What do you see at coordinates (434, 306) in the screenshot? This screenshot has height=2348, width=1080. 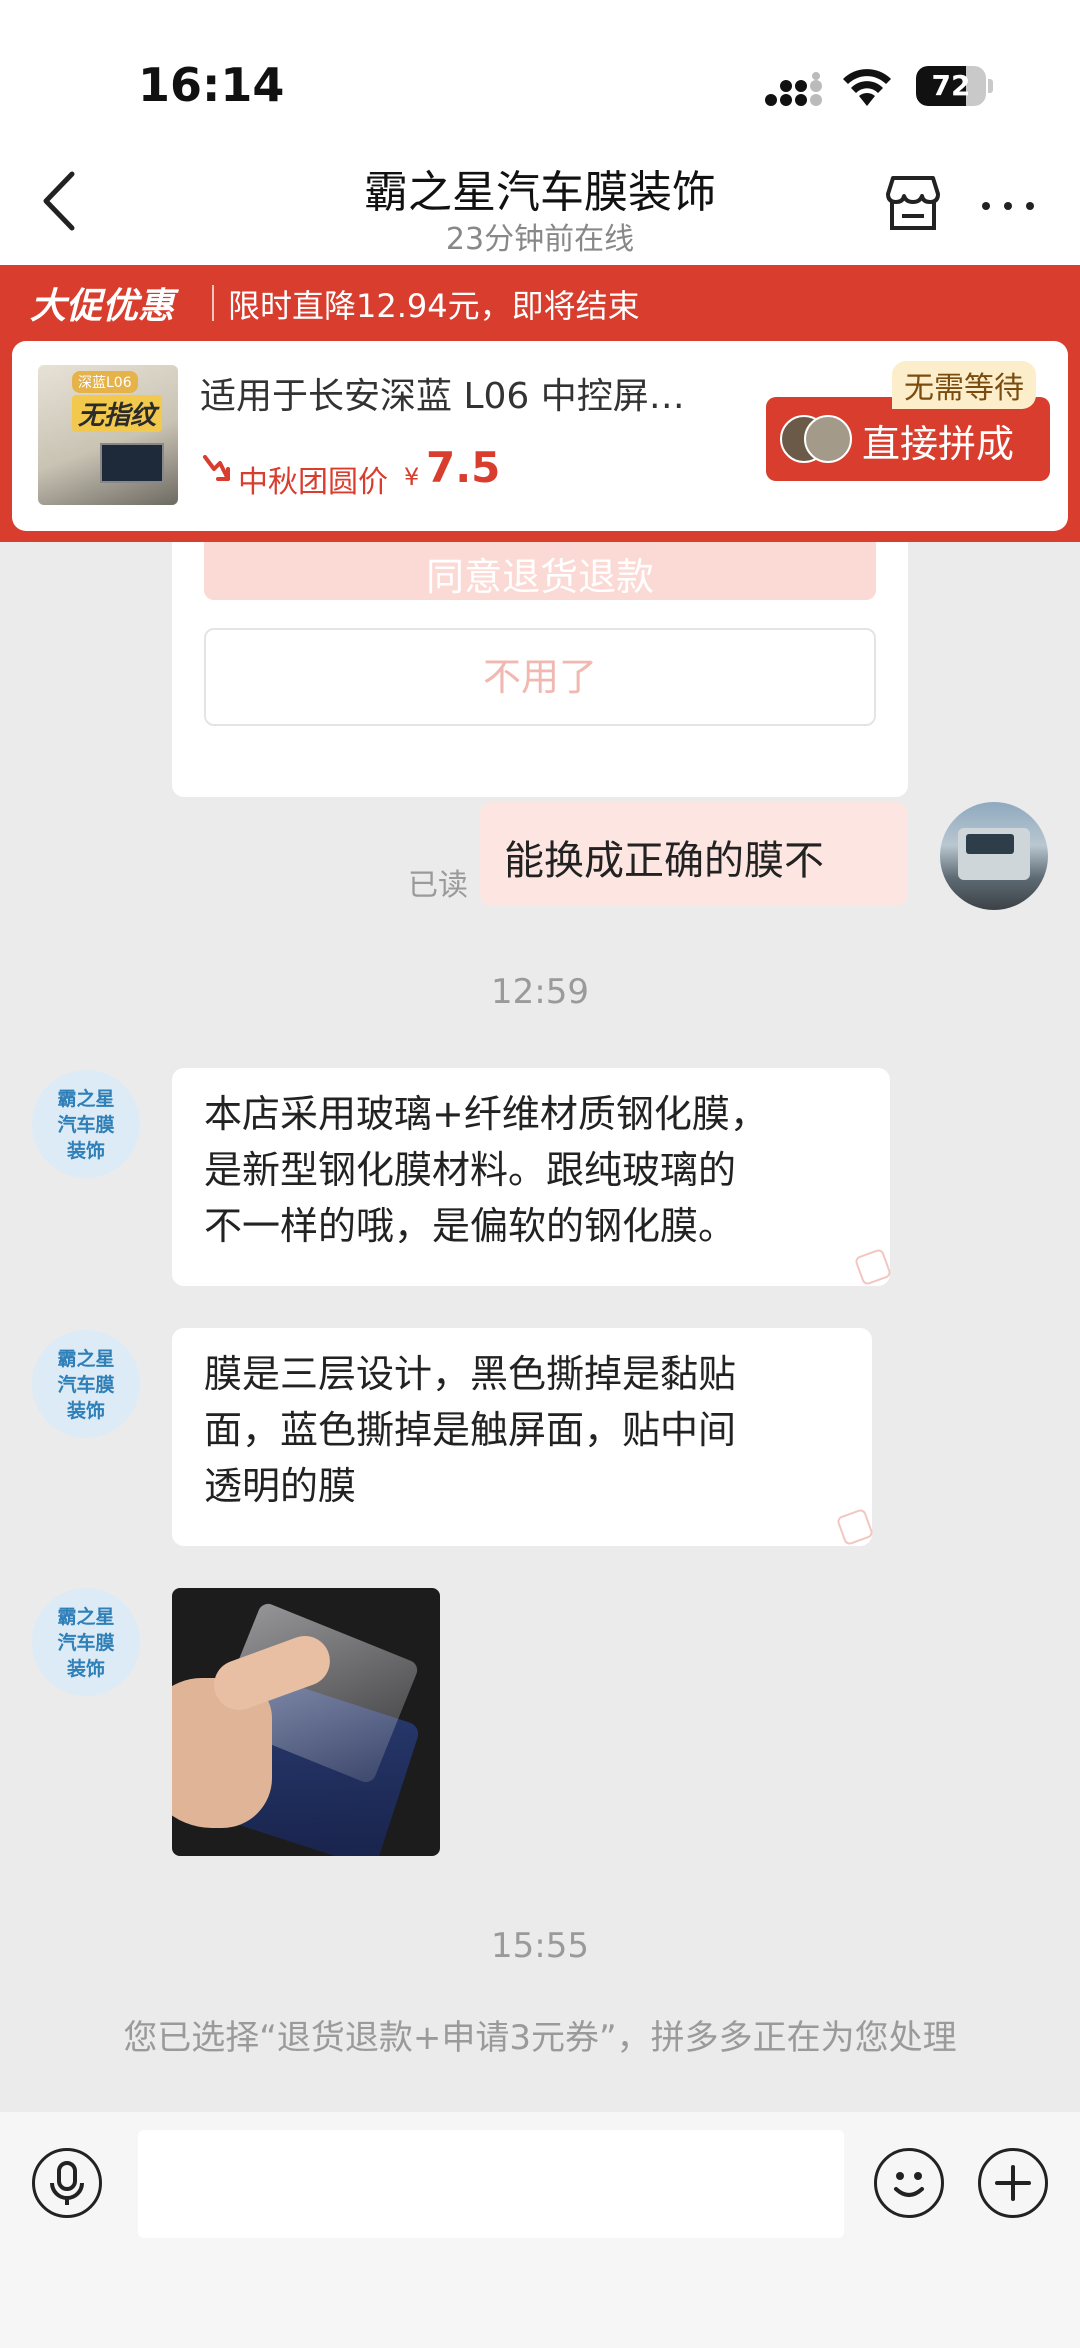 I see `promo-text: 限时直降12.94元，即将结束` at bounding box center [434, 306].